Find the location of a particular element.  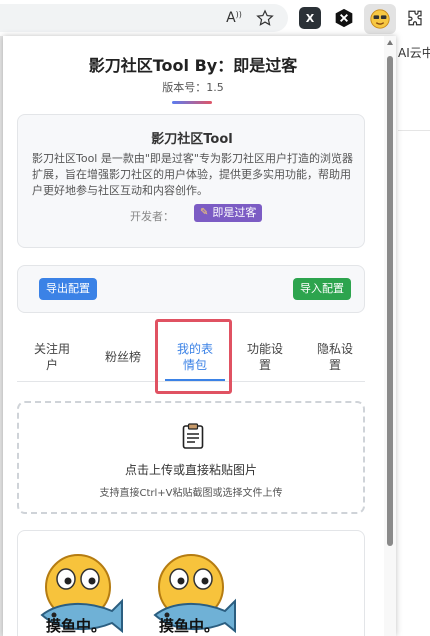

tab-fans-ranking: 粉丝榜 is located at coordinates (123, 357).